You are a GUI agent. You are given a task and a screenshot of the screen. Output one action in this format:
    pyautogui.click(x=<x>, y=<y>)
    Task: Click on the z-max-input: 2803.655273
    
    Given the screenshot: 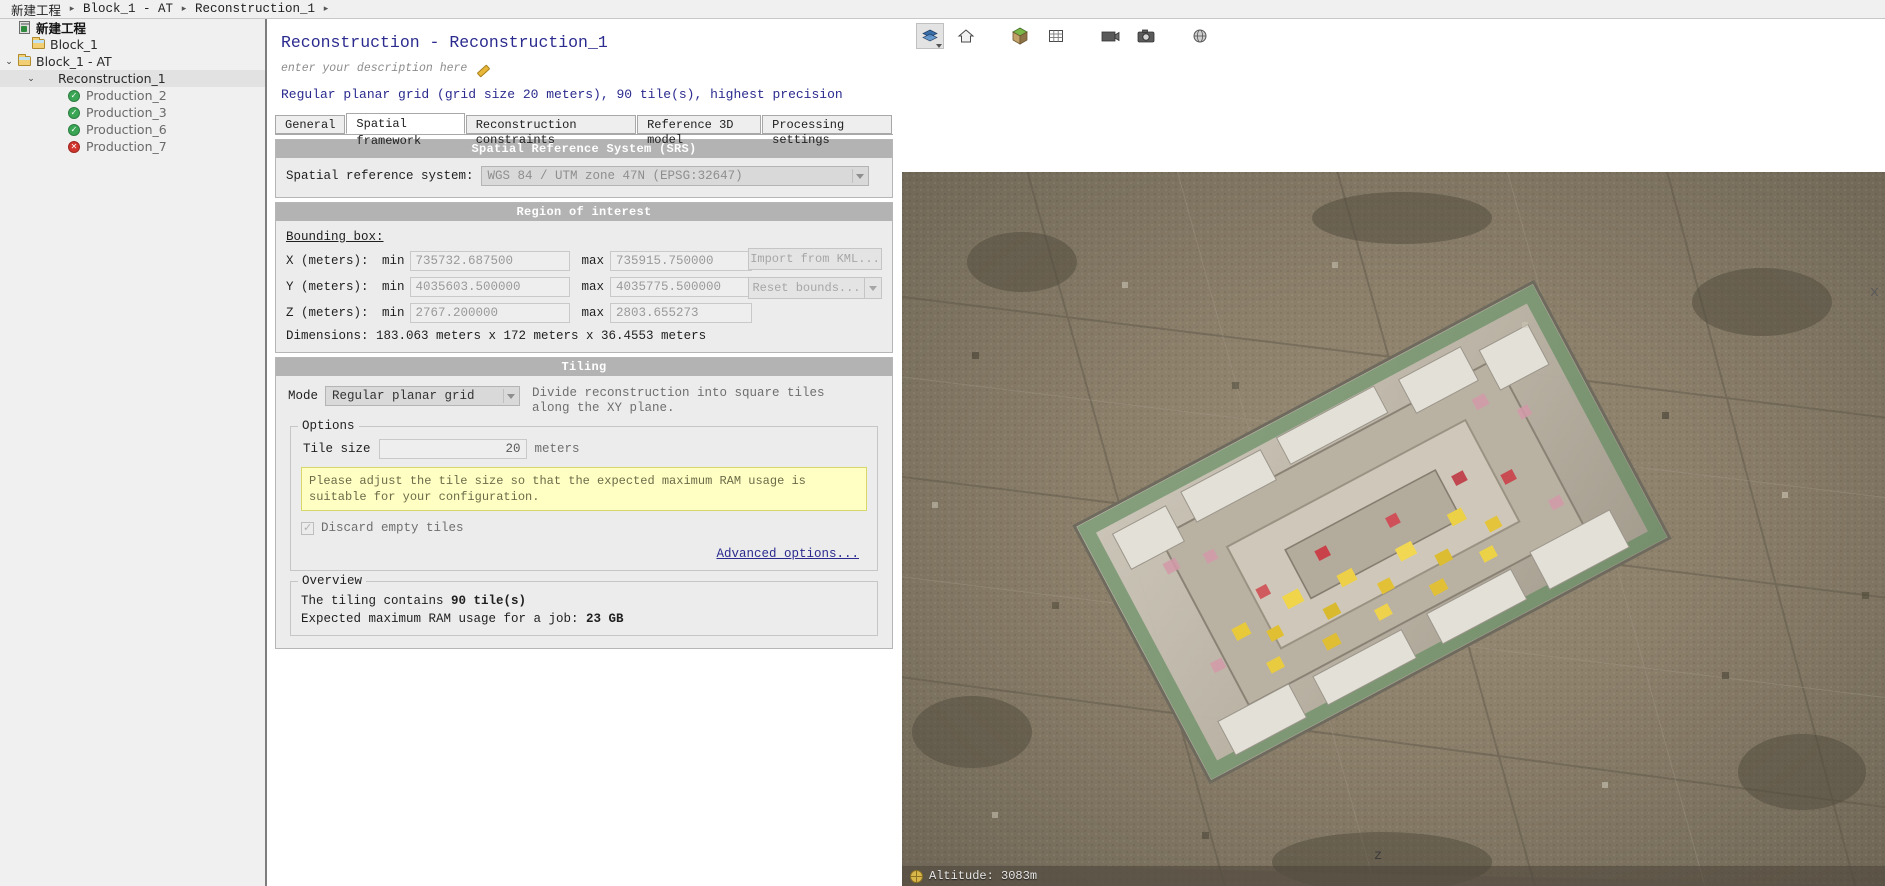 What is the action you would take?
    pyautogui.click(x=681, y=313)
    